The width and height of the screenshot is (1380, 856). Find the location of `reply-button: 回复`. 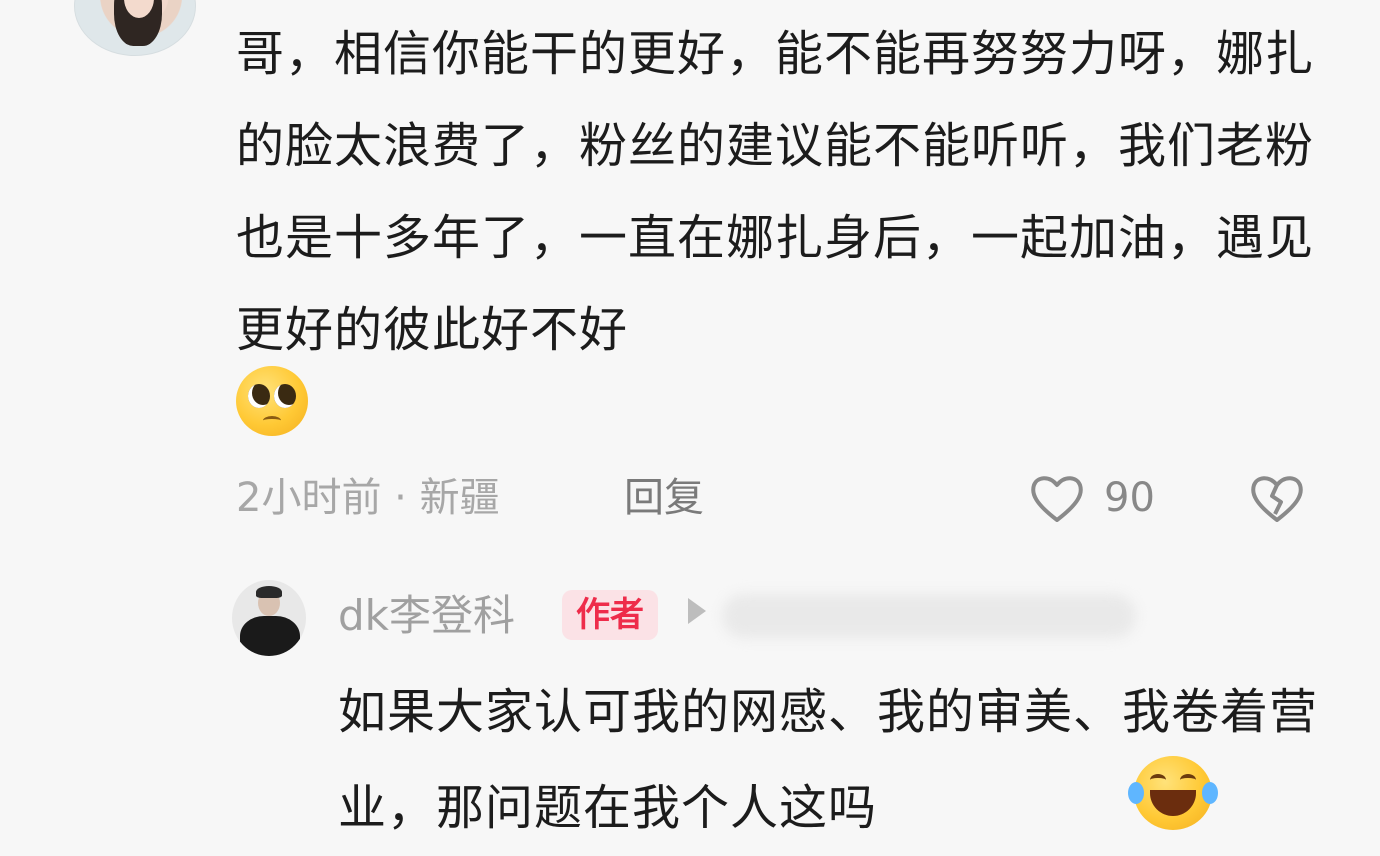

reply-button: 回复 is located at coordinates (664, 498).